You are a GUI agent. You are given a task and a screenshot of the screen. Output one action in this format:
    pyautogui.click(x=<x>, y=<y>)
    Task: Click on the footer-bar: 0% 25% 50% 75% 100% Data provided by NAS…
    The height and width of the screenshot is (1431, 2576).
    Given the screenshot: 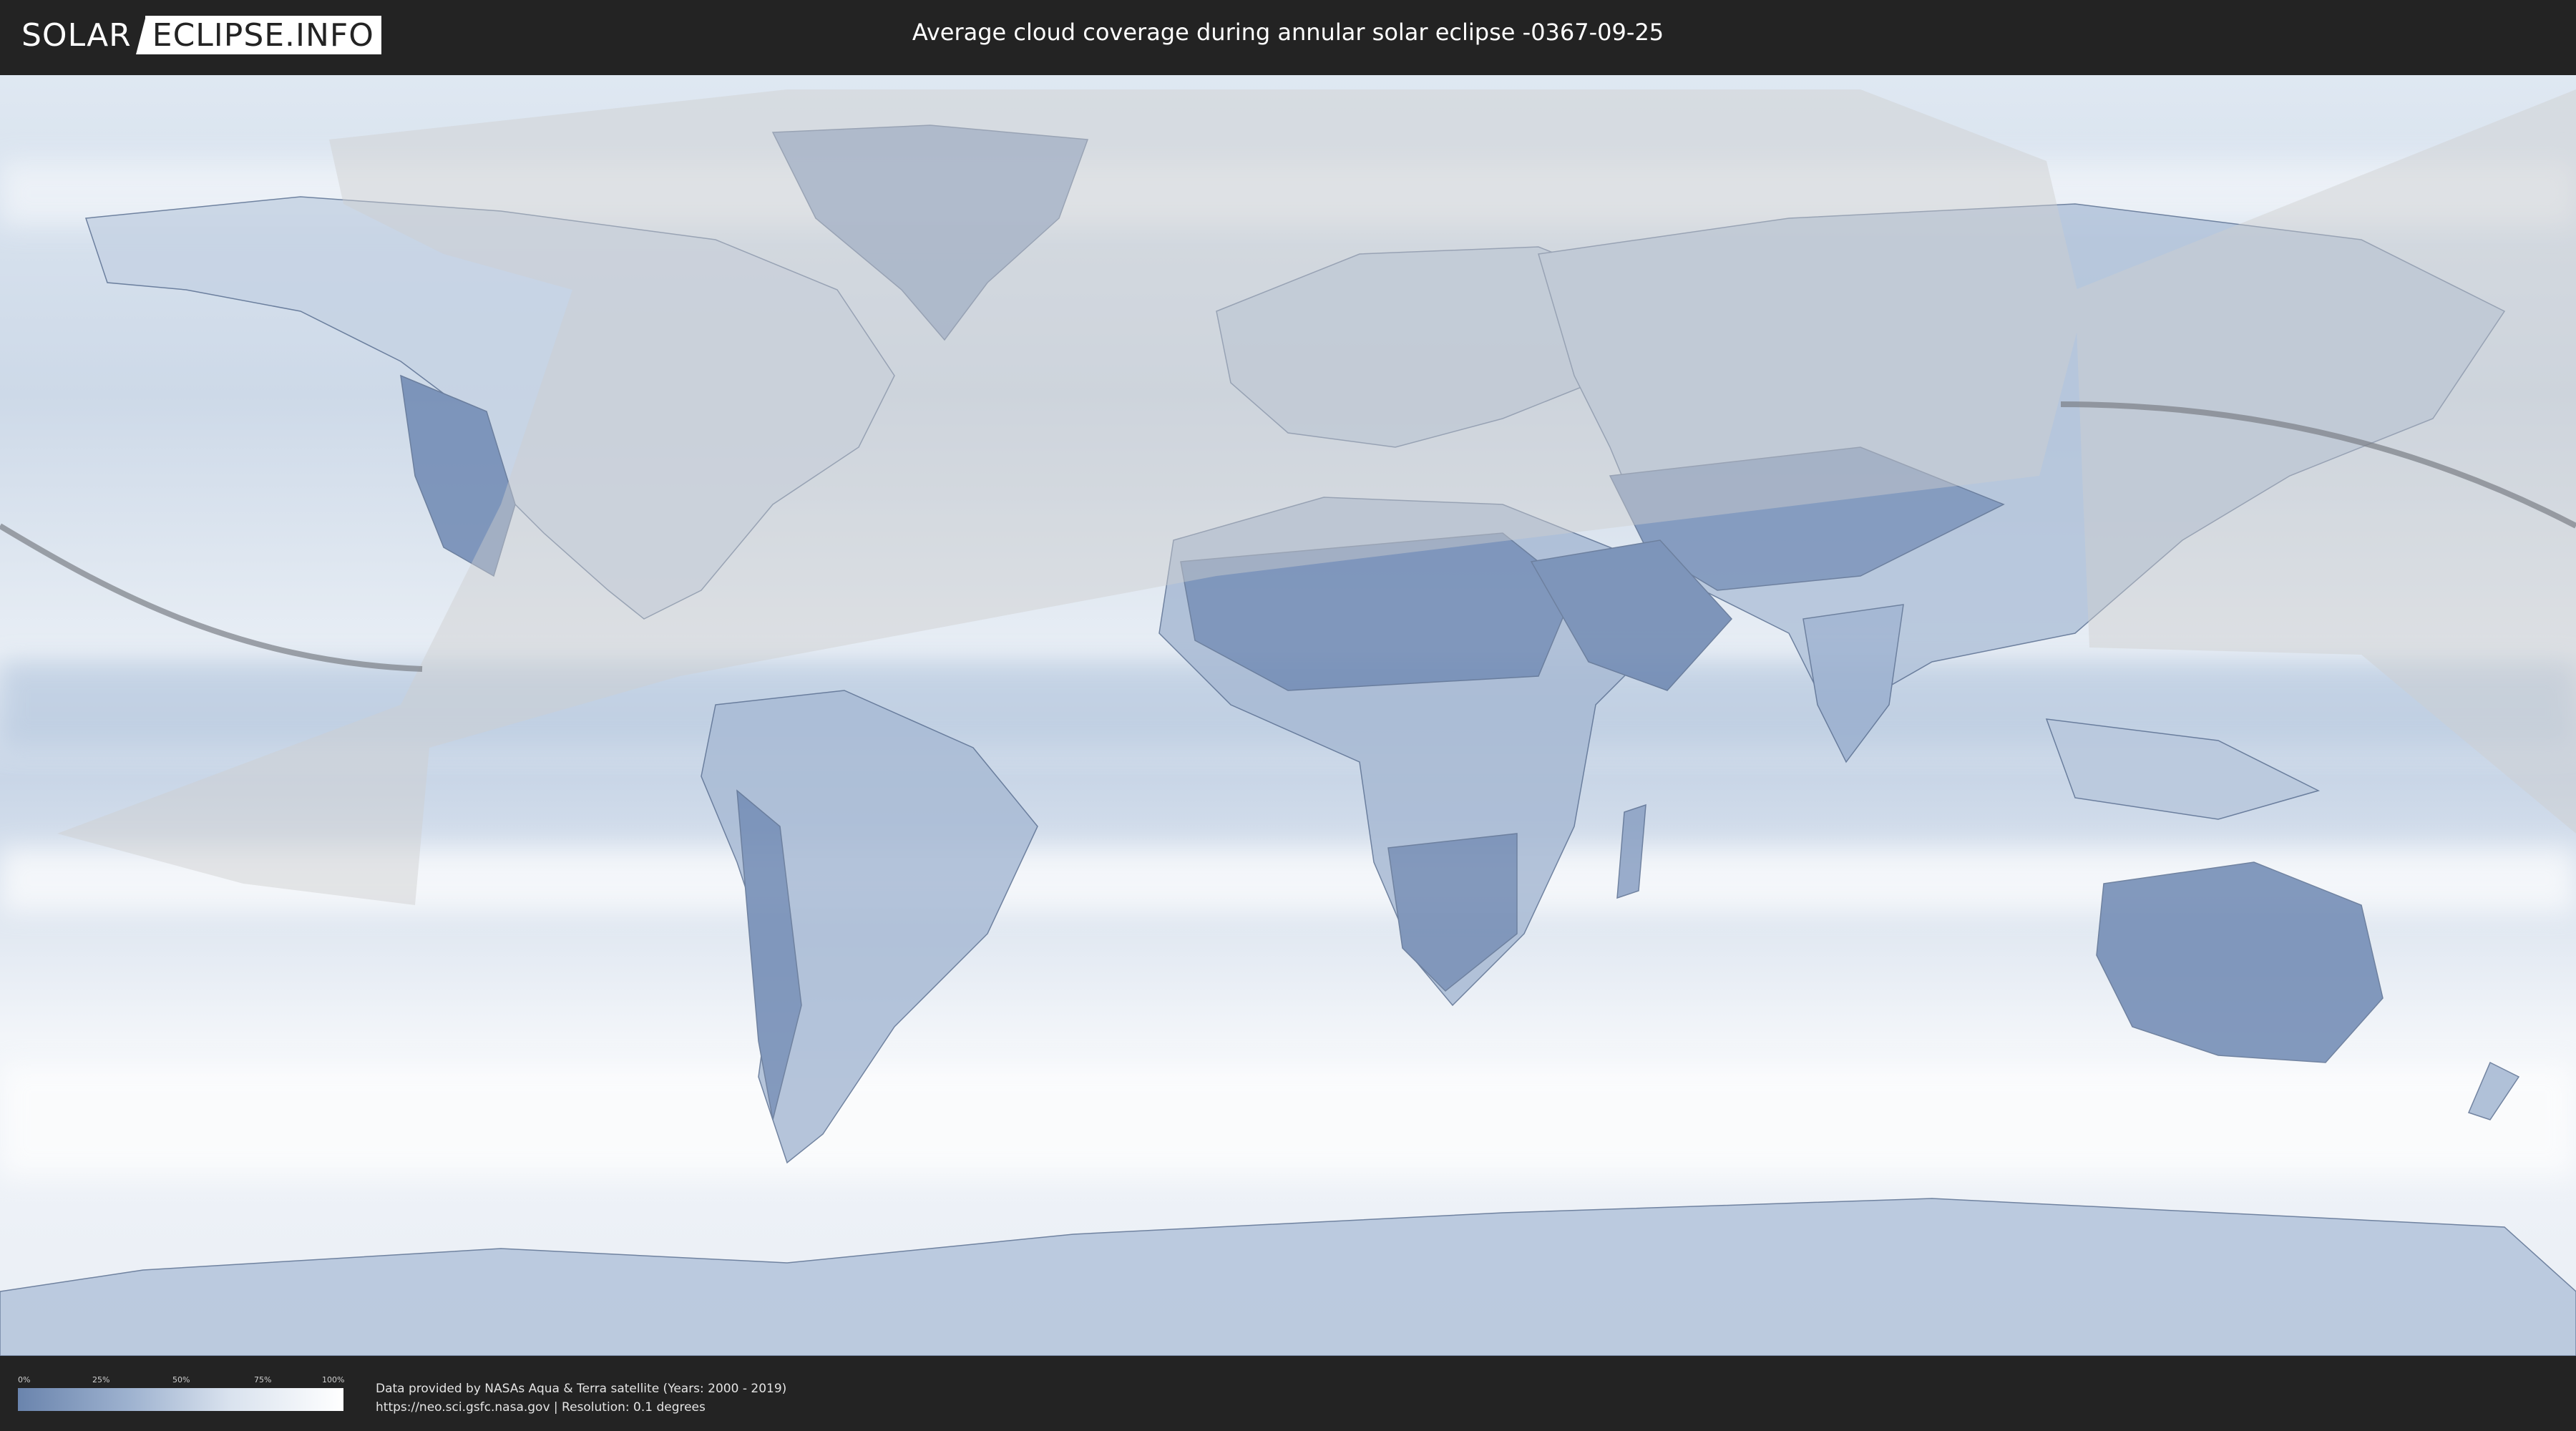 What is the action you would take?
    pyautogui.click(x=1288, y=1394)
    